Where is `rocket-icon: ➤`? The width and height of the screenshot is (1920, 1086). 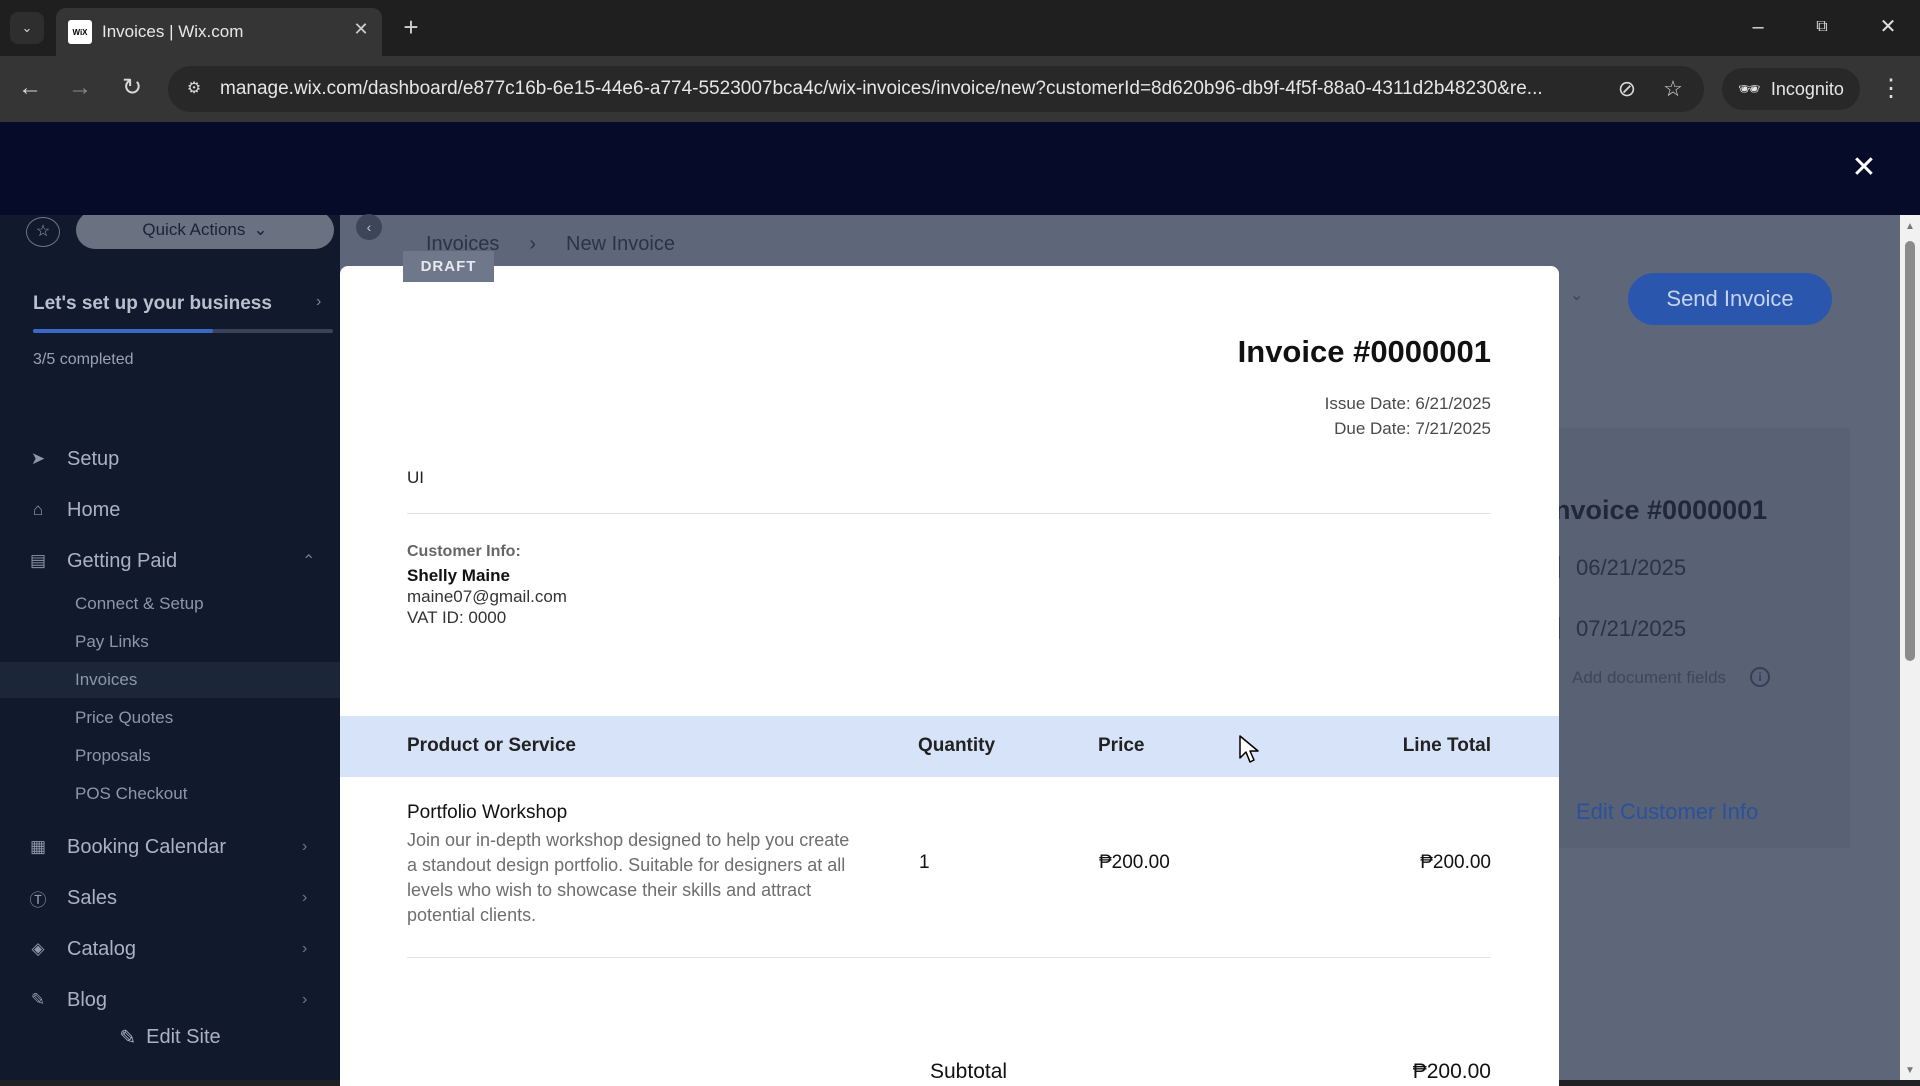
rocket-icon: ➤ is located at coordinates (38, 458).